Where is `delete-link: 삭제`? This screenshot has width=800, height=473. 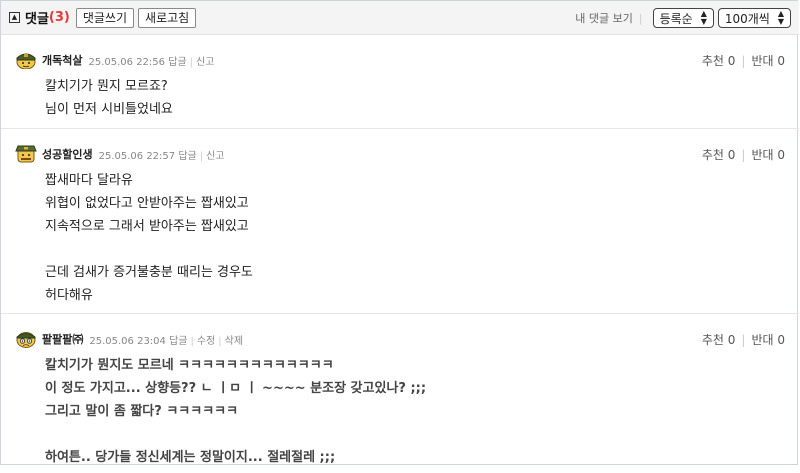 delete-link: 삭제 is located at coordinates (234, 341).